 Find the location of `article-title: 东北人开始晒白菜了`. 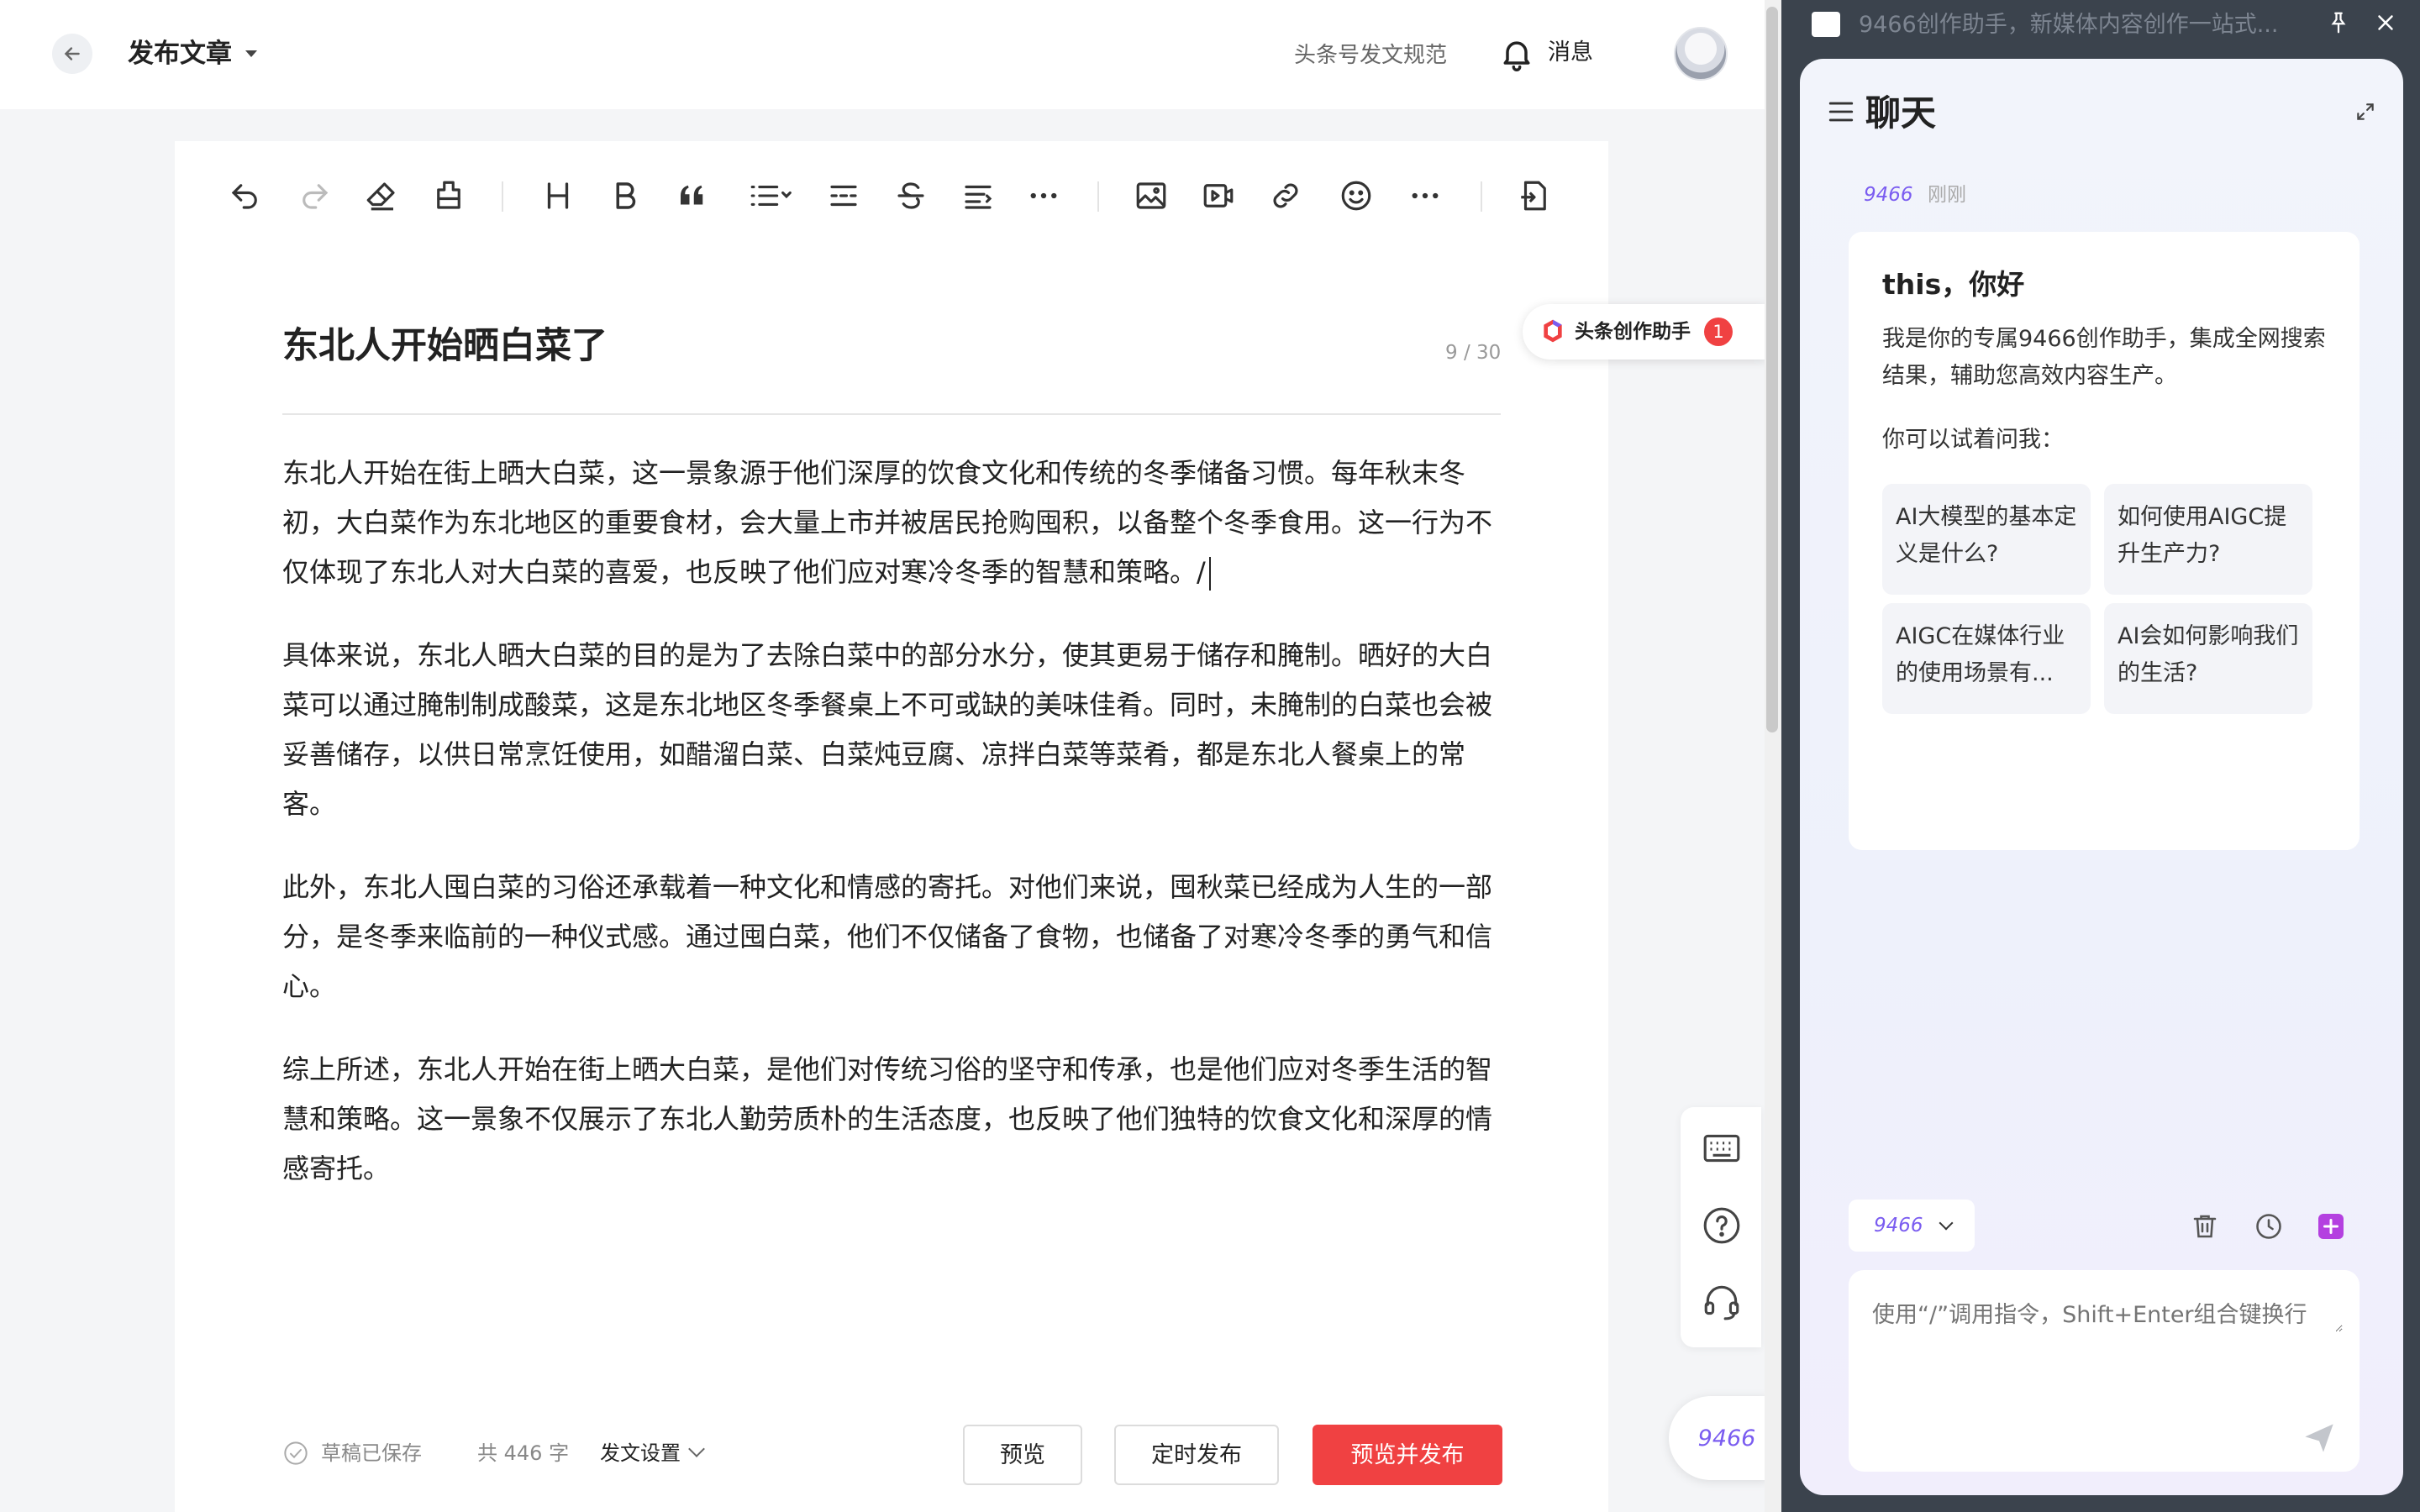

article-title: 东北人开始晒白菜了 is located at coordinates (445, 346).